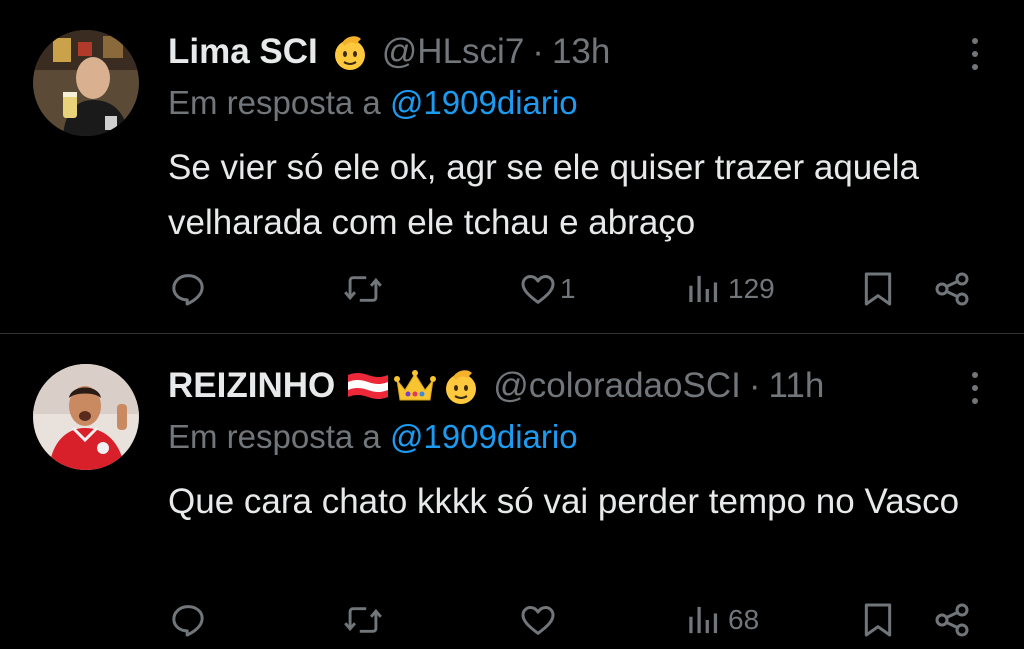 The height and width of the screenshot is (649, 1024). What do you see at coordinates (722, 620) in the screenshot?
I see `views-button: 68` at bounding box center [722, 620].